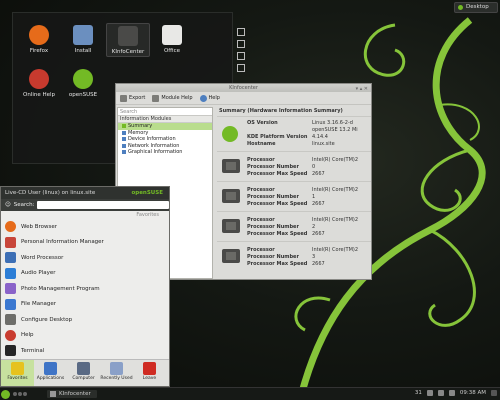 The image size is (500, 400). Describe the element at coordinates (241, 68) in the screenshot. I see `move-icon` at that location.